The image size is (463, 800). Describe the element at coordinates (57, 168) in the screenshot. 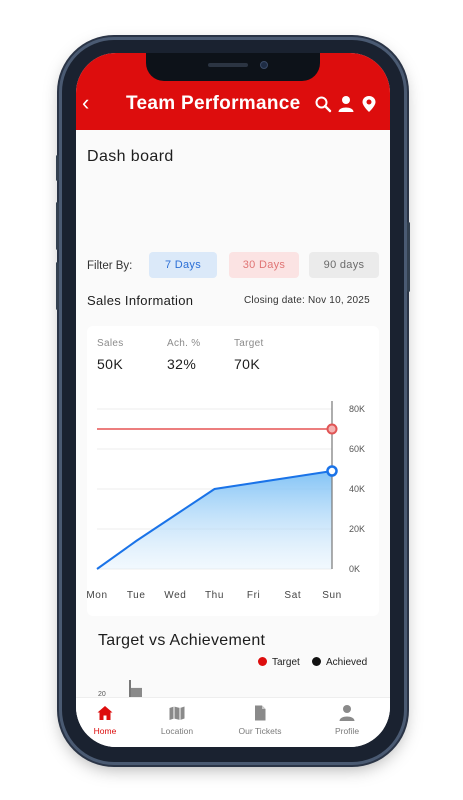

I see `mute-switch` at that location.